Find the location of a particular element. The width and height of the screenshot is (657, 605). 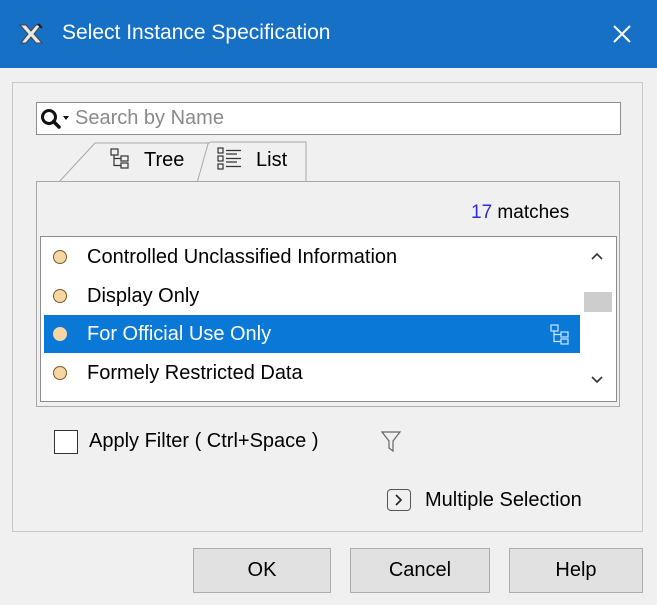

list-item-label: Formely Restricted Data is located at coordinates (195, 373).